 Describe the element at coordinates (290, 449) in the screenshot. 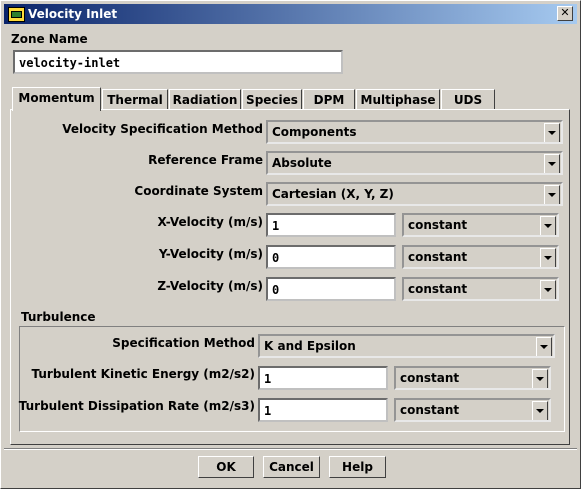

I see `button-separator` at that location.